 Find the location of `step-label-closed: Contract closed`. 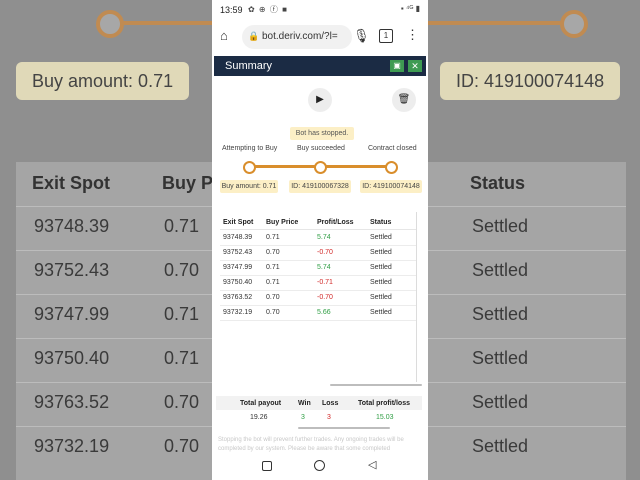

step-label-closed: Contract closed is located at coordinates (392, 148).